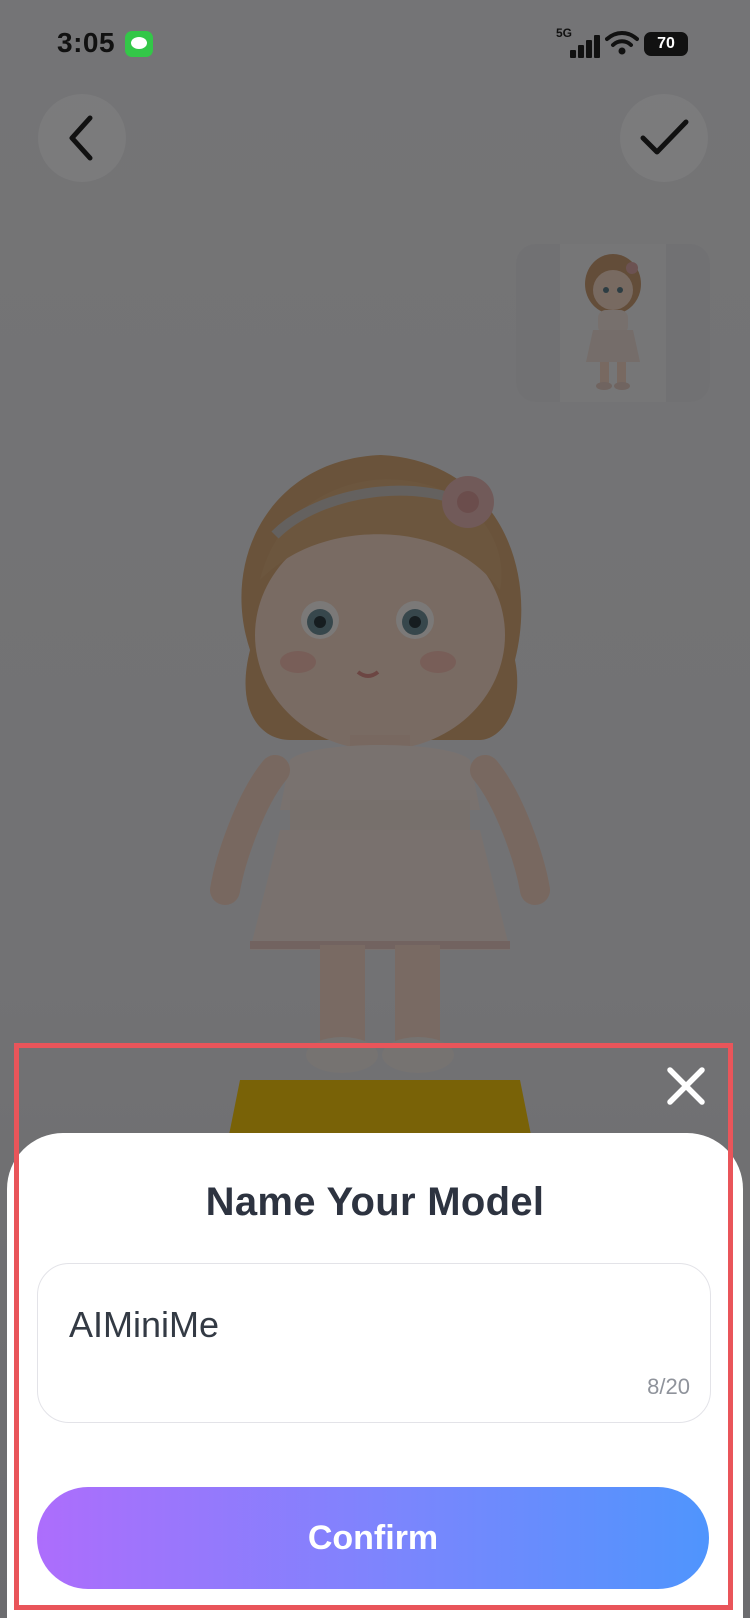  I want to click on confirm-button: Confirm, so click(373, 1538).